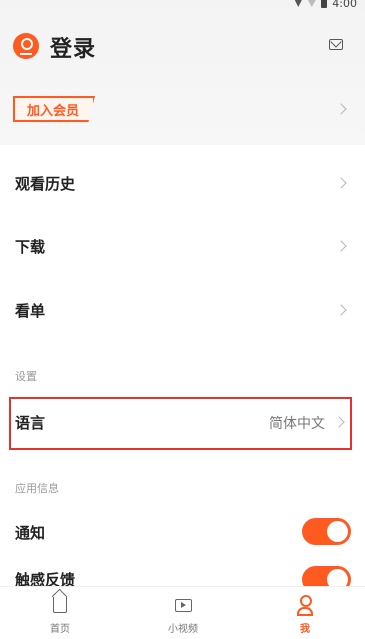 The width and height of the screenshot is (365, 639). Describe the element at coordinates (30, 247) in the screenshot. I see `downloads-label: 下载` at that location.